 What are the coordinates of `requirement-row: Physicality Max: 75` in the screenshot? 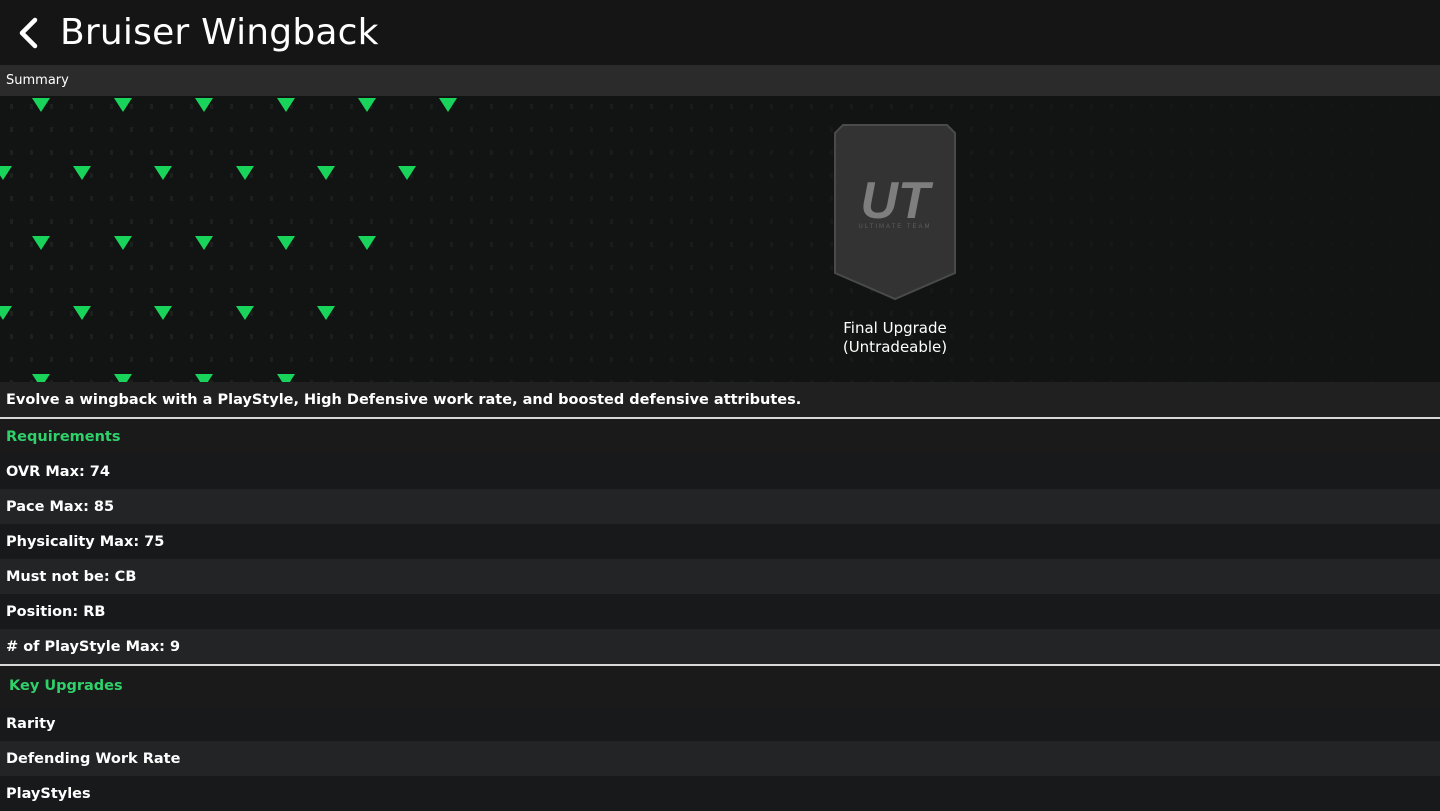 It's located at (720, 541).